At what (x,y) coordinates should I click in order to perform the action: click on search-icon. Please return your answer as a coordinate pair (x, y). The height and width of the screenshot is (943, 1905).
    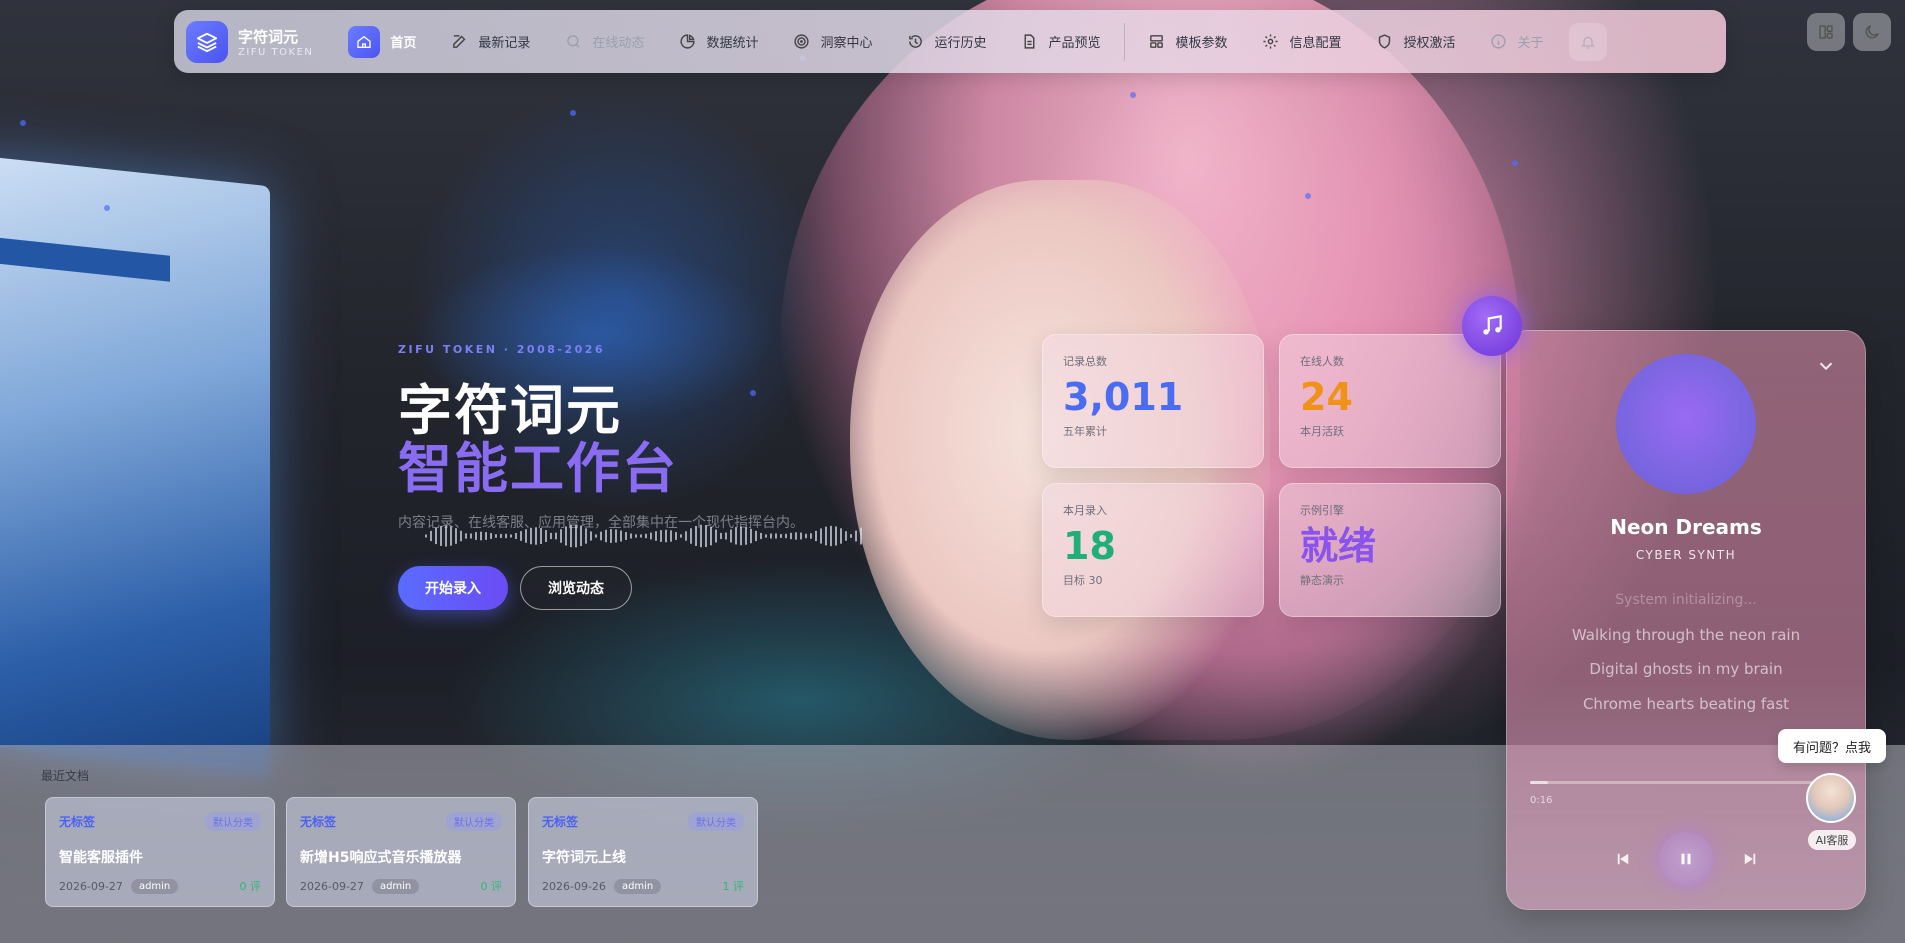
    Looking at the image, I should click on (573, 42).